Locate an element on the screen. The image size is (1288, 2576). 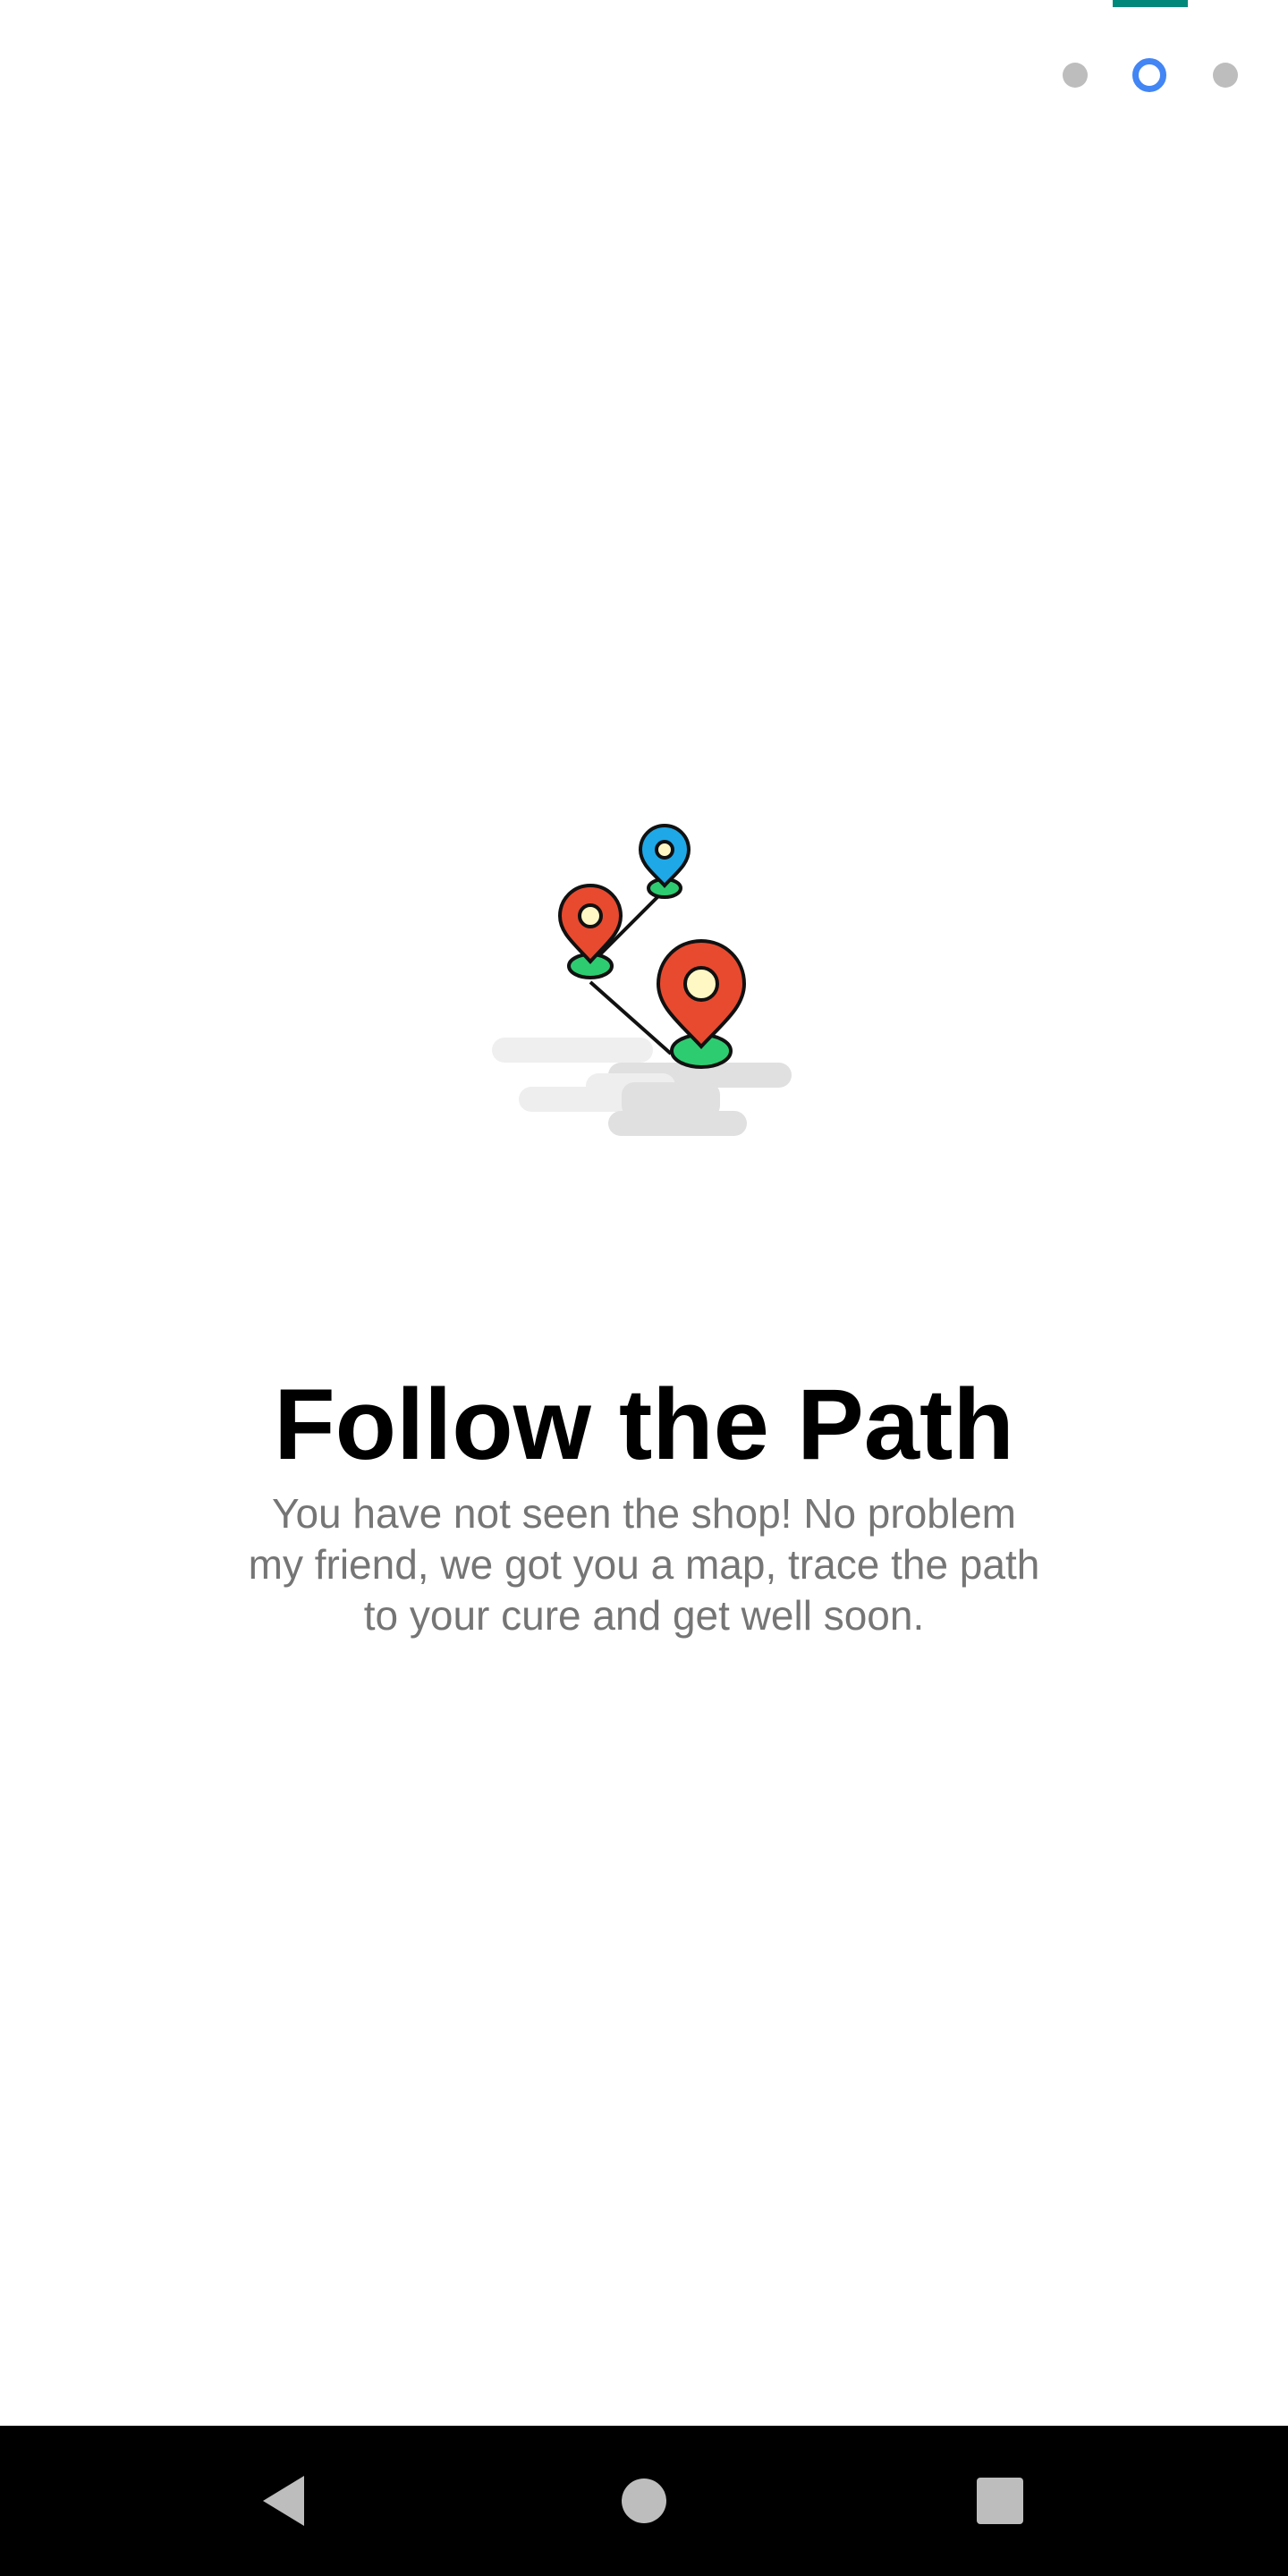
page-dot-2-active is located at coordinates (1149, 75).